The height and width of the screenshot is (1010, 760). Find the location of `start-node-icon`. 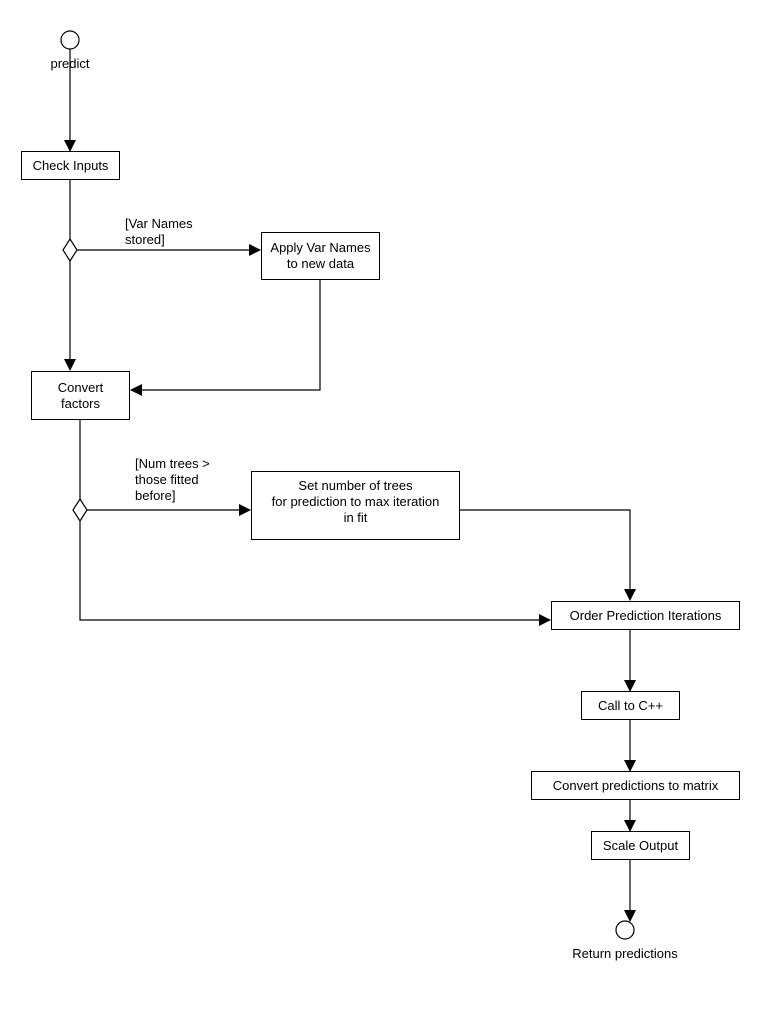

start-node-icon is located at coordinates (70, 40).